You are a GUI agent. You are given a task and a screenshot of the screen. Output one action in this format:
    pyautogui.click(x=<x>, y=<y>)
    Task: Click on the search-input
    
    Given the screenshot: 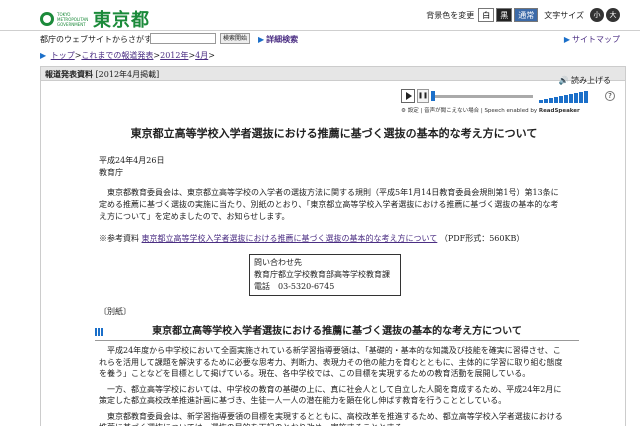 What is the action you would take?
    pyautogui.click(x=183, y=38)
    